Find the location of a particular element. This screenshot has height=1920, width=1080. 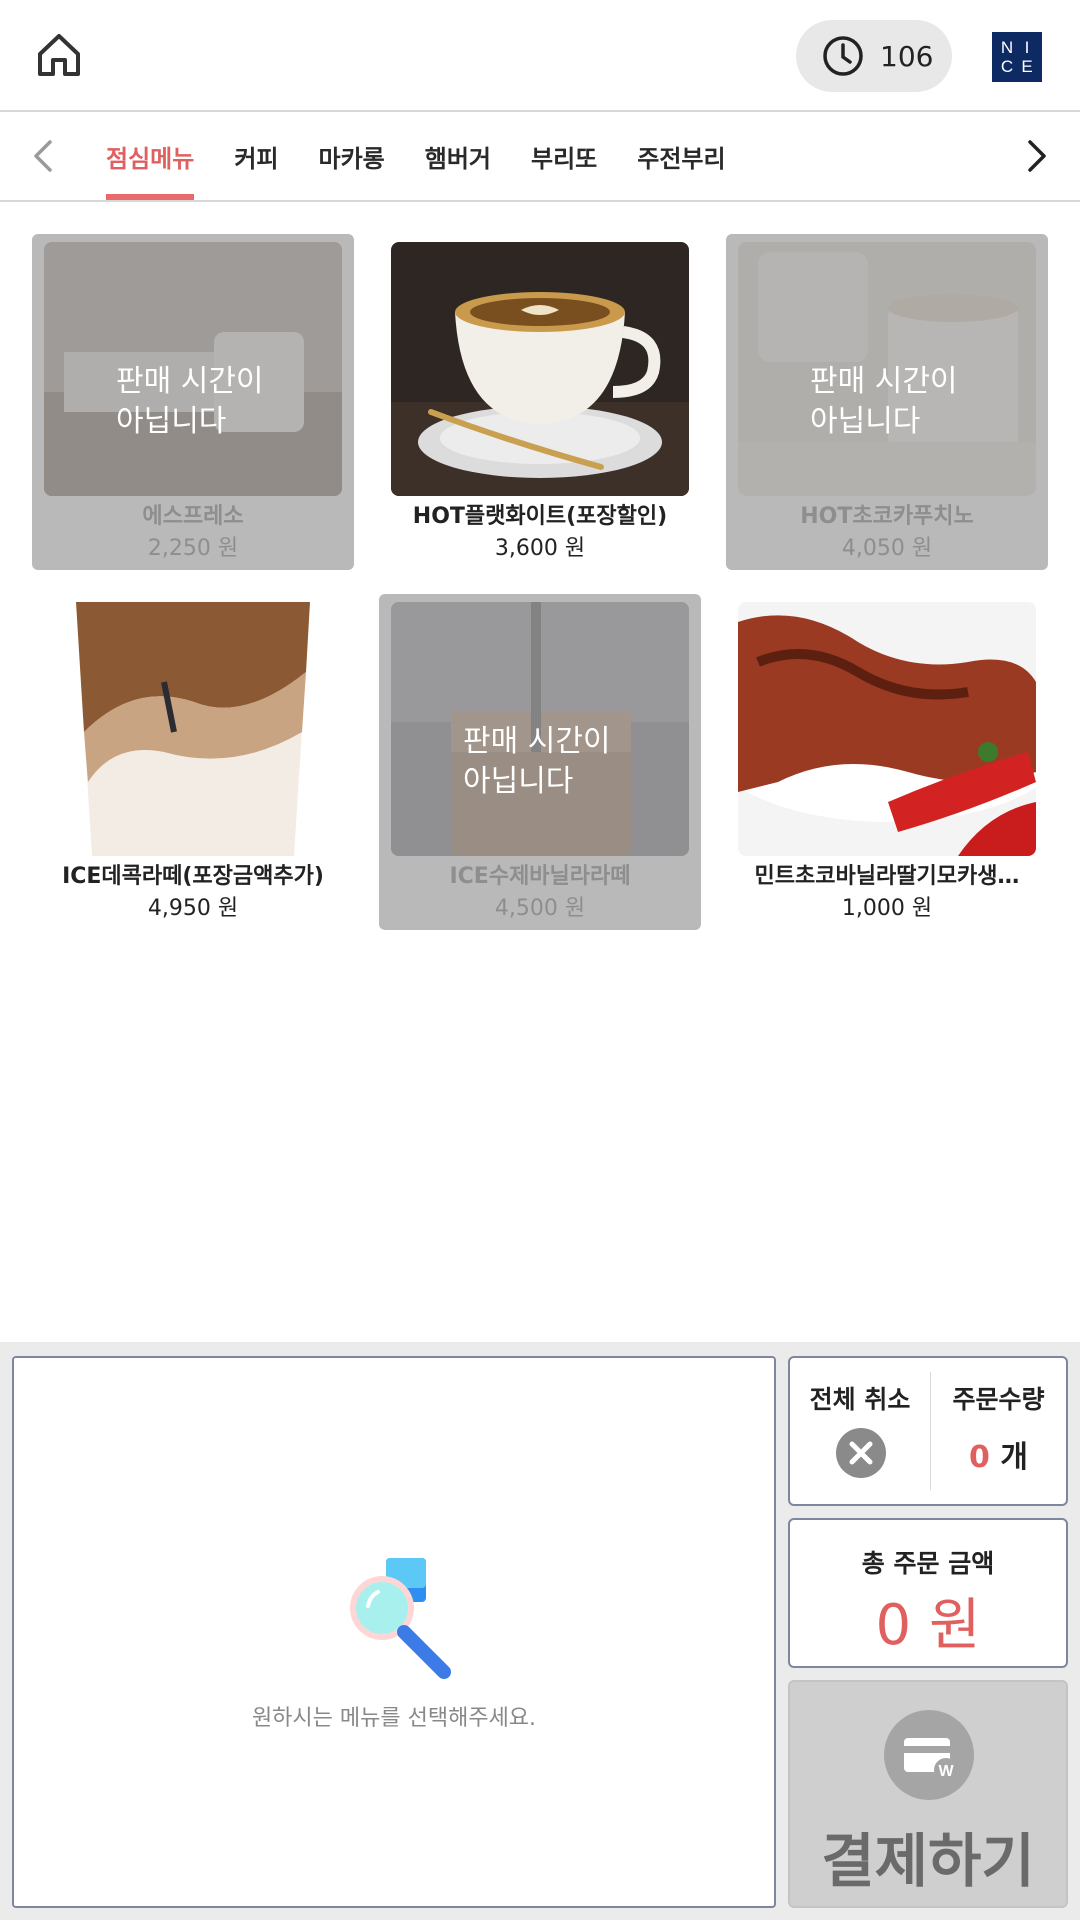

menu-name: HOT초코카푸치노 is located at coordinates (887, 516).